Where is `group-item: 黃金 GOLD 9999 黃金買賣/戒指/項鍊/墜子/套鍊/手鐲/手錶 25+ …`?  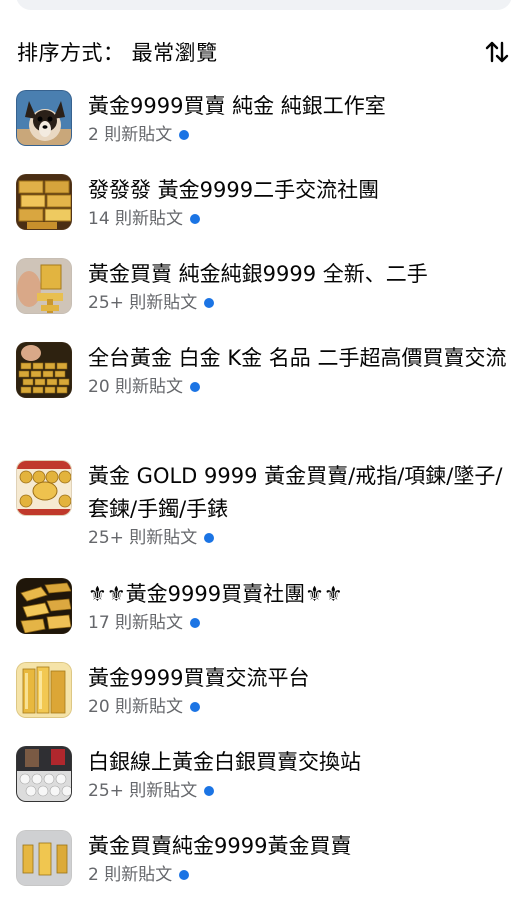
group-item: 黃金 GOLD 9999 黃金買賣/戒指/項鍊/墜子/套鍊/手鐲/手錶 25+ … is located at coordinates (264, 515).